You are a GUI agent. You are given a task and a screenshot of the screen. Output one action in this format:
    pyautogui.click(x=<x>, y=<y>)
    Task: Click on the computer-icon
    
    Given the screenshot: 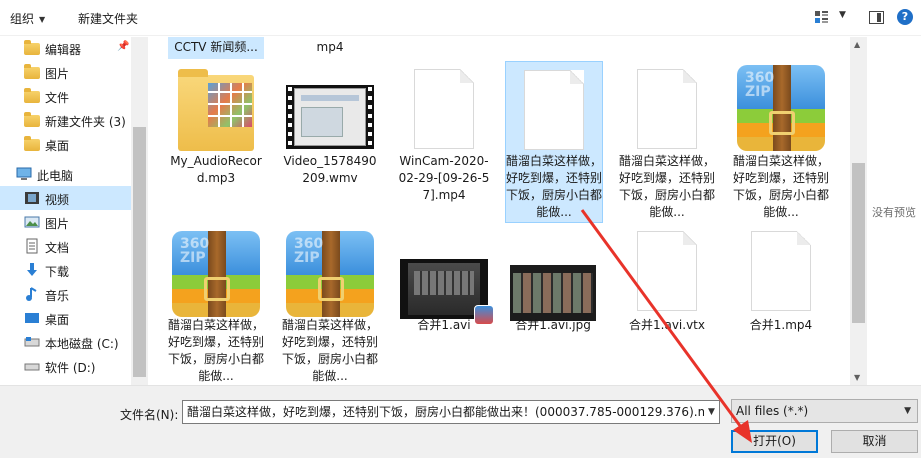 What is the action you would take?
    pyautogui.click(x=24, y=173)
    